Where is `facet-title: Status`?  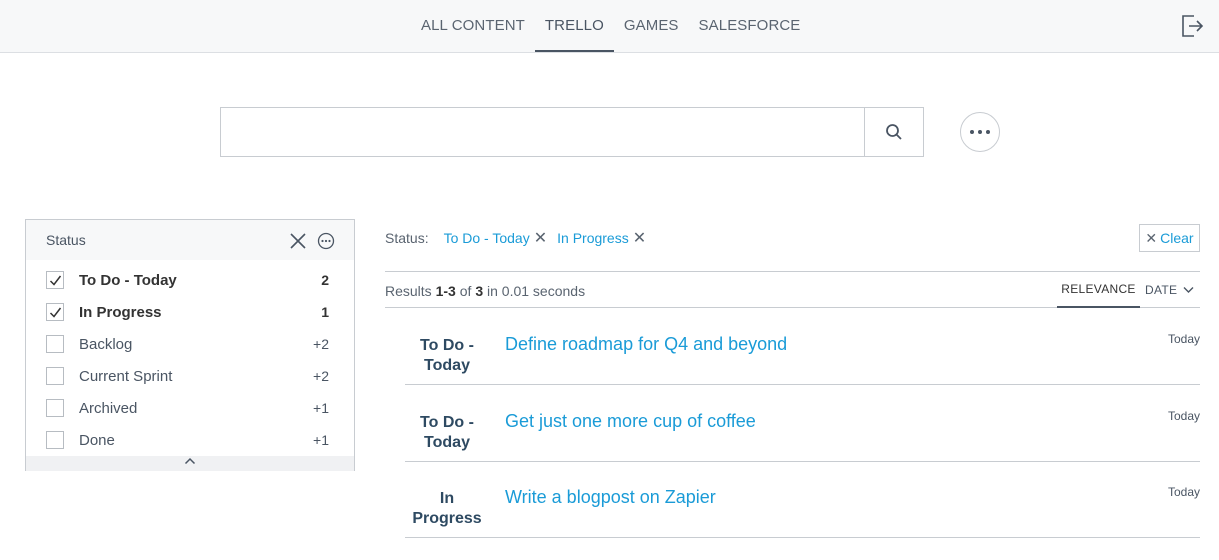 facet-title: Status is located at coordinates (66, 240).